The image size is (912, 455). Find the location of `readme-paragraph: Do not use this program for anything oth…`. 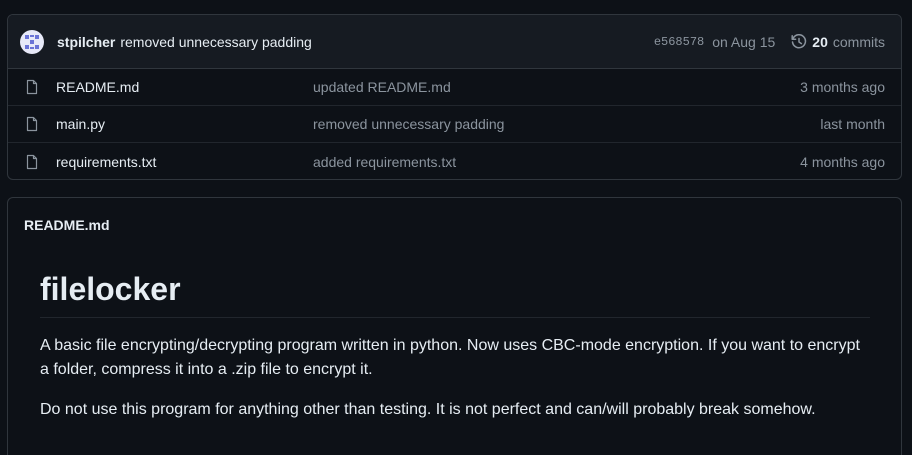

readme-paragraph: Do not use this program for anything oth… is located at coordinates (428, 409).